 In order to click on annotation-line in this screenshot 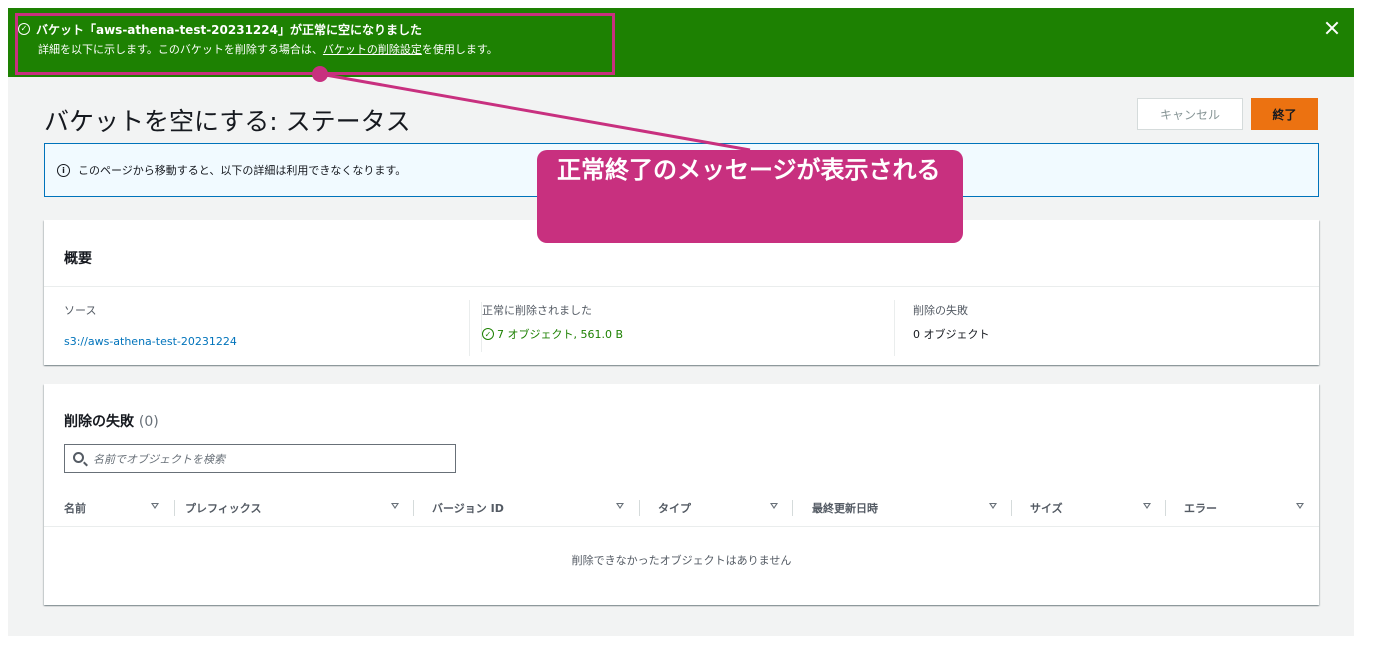, I will do `click(535, 112)`.